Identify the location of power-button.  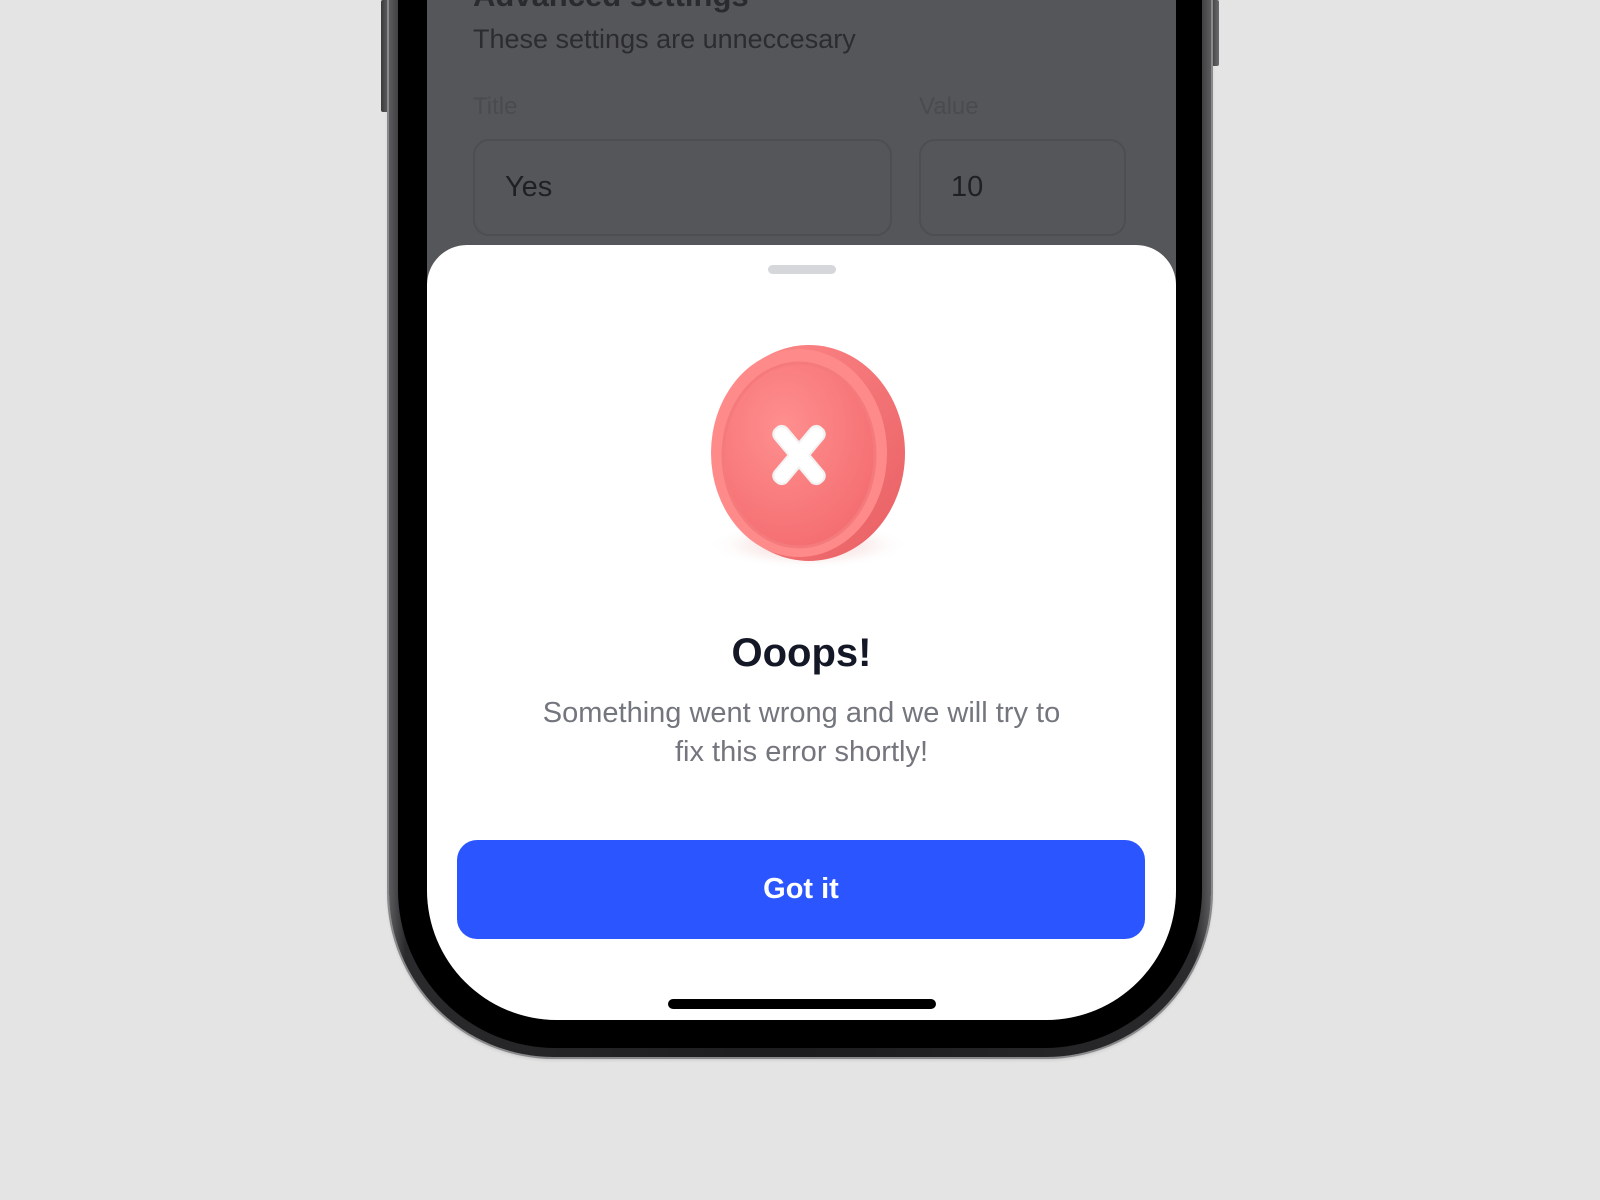
(1214, 33).